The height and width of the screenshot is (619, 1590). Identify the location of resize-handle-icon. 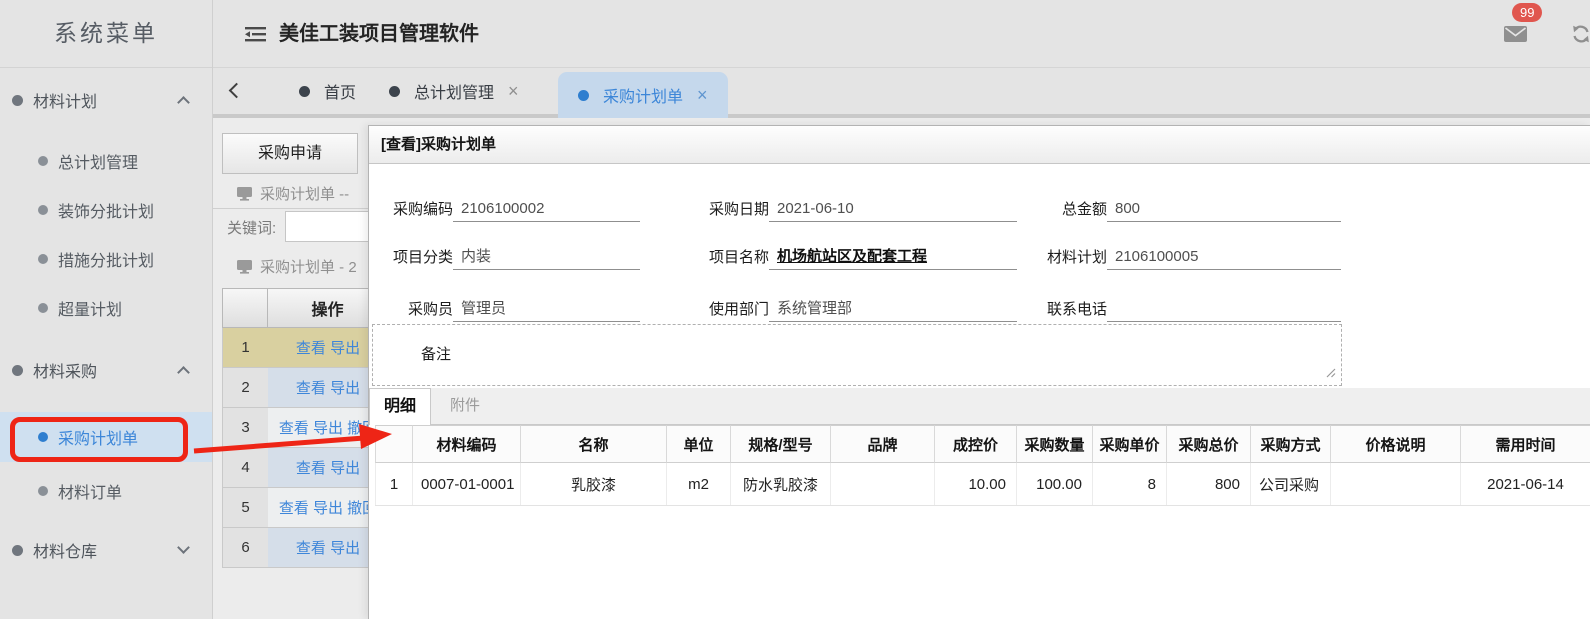
(1330, 374).